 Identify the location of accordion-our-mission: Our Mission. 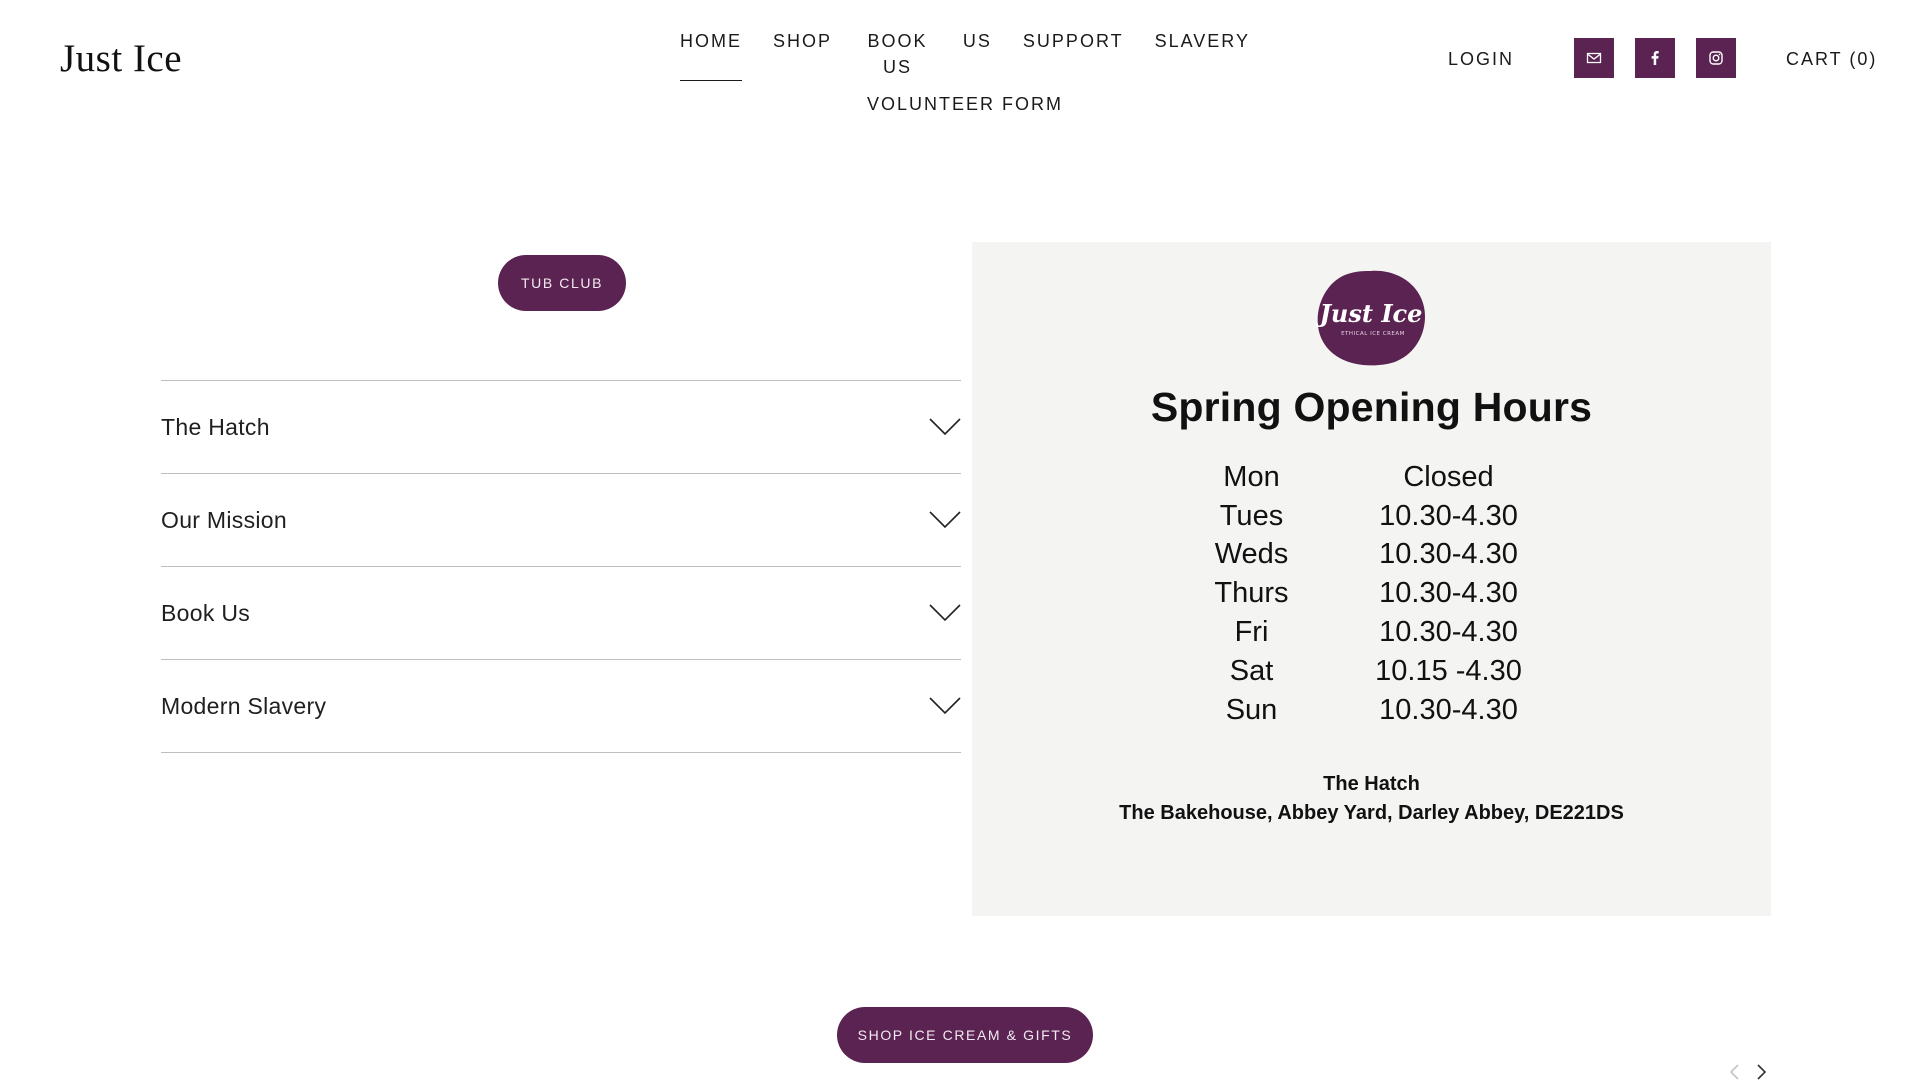
(561, 520).